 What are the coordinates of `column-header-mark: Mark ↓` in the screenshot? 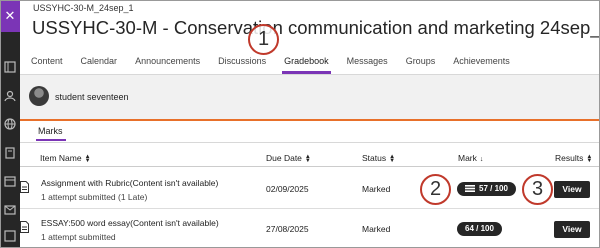 It's located at (470, 158).